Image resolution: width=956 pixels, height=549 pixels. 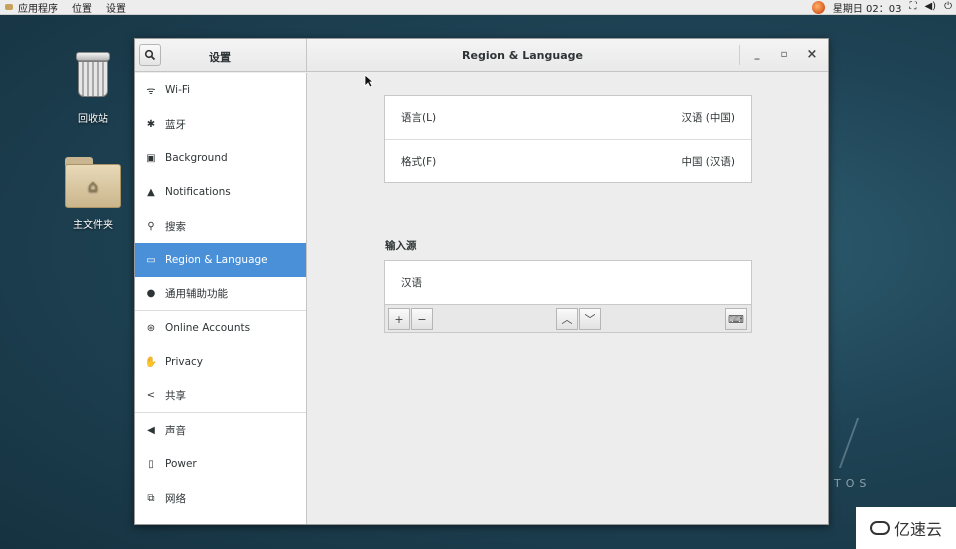 What do you see at coordinates (784, 55) in the screenshot?
I see `maximize-button: ▫` at bounding box center [784, 55].